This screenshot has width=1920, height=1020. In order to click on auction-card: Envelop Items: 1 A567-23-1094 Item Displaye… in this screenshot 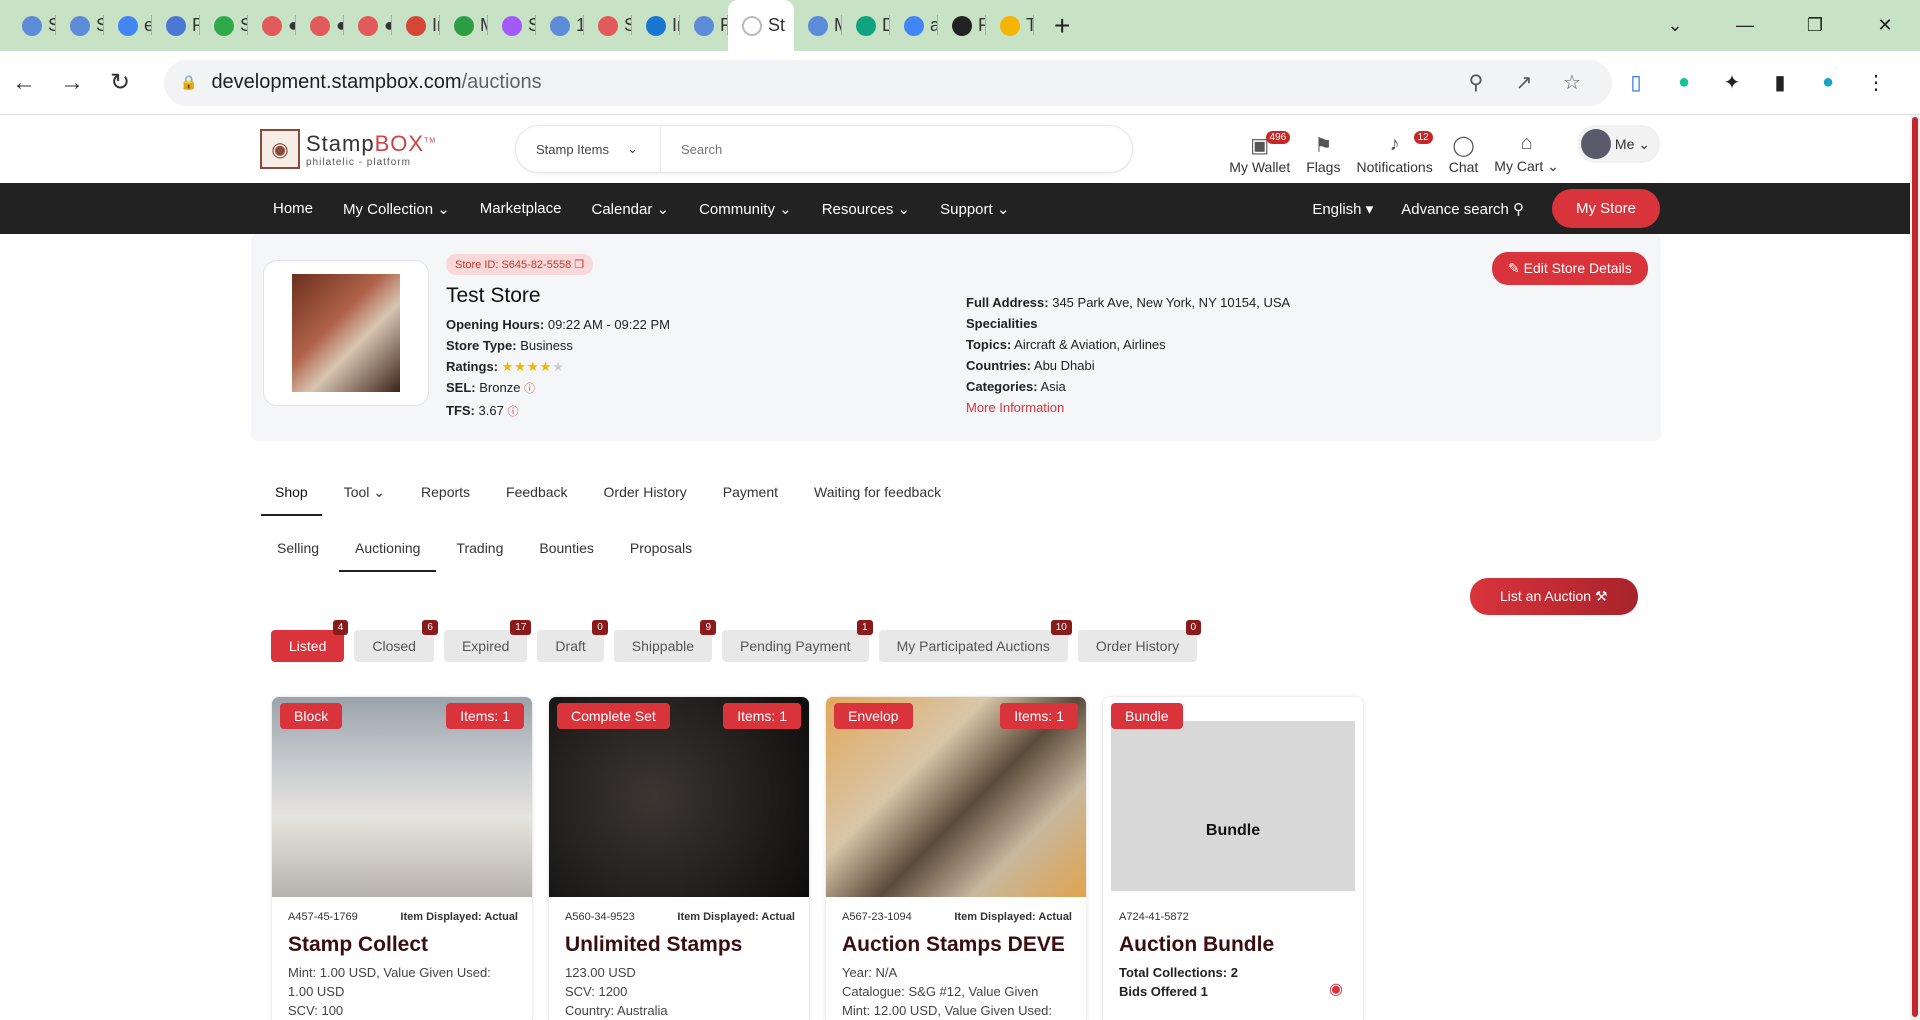, I will do `click(956, 858)`.